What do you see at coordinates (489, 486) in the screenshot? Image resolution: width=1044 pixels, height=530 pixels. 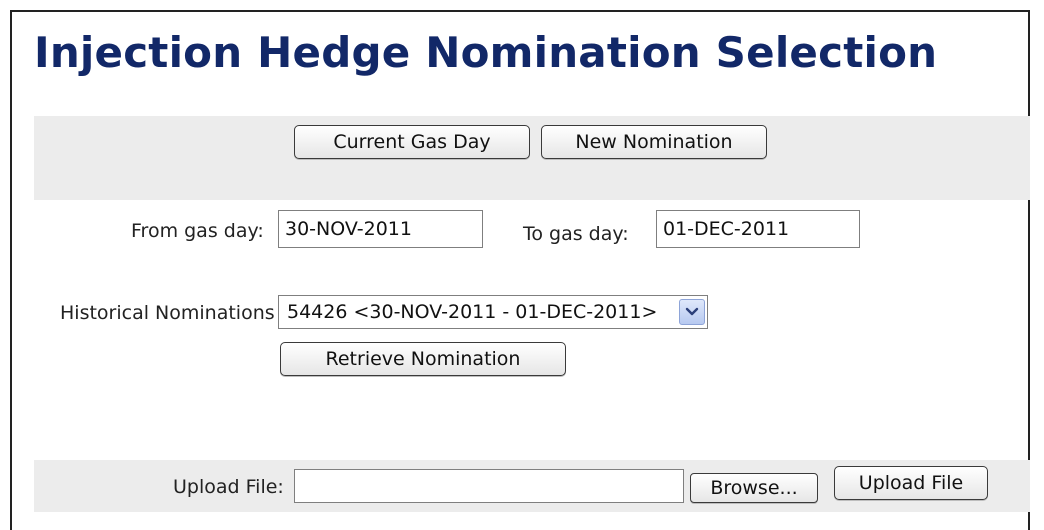 I see `upload-file-input` at bounding box center [489, 486].